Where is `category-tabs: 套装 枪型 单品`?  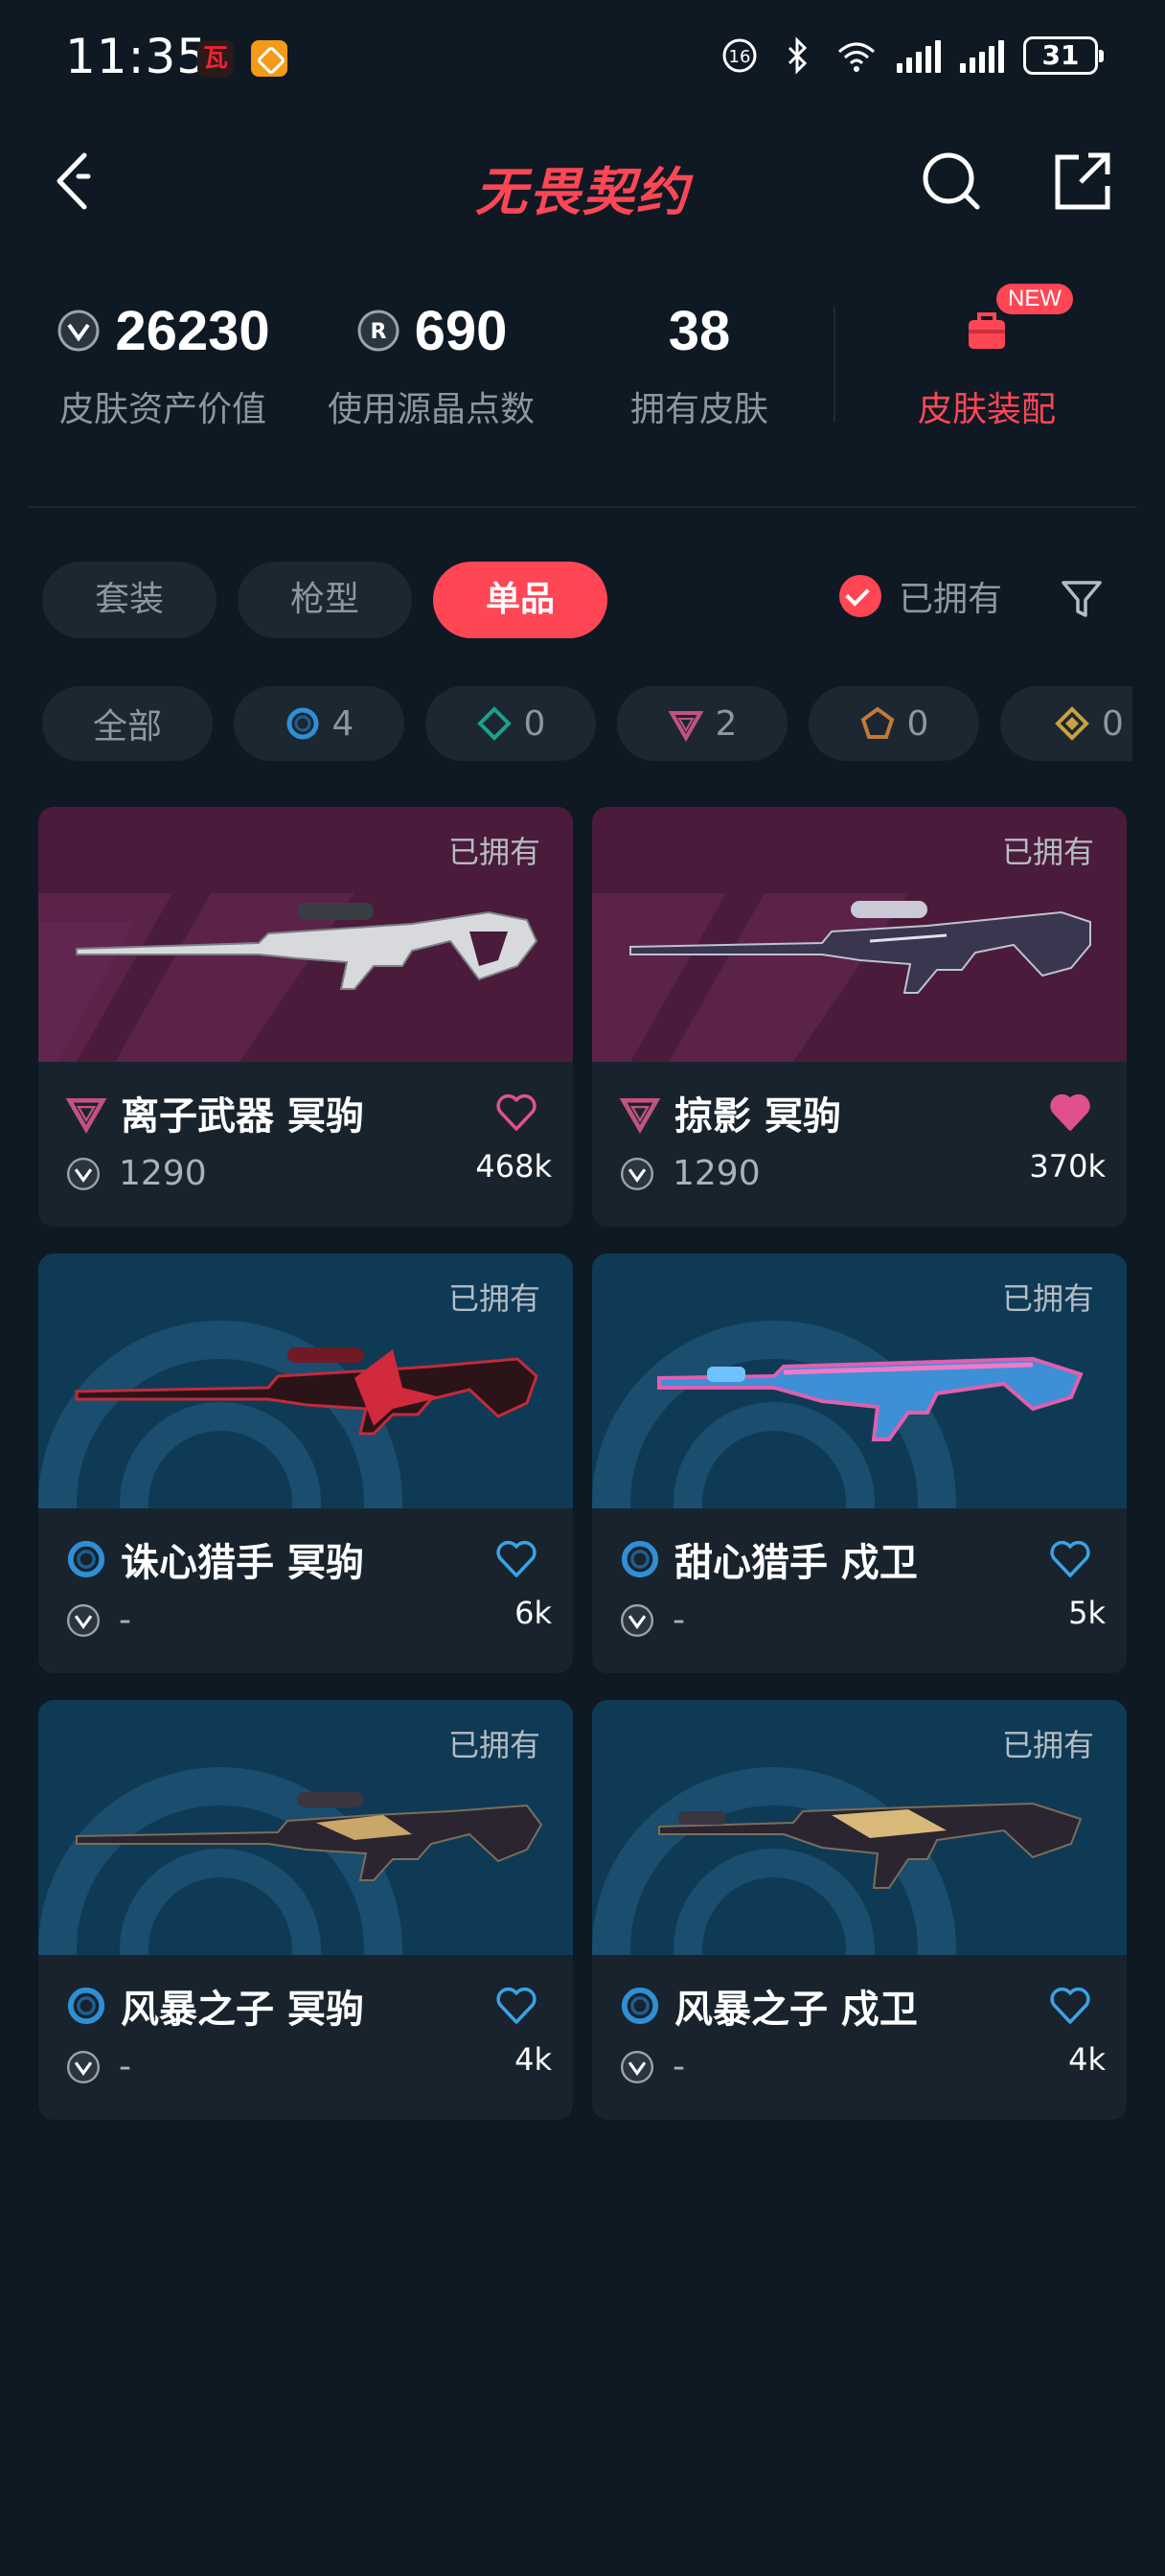
category-tabs: 套装 枪型 单品 is located at coordinates (324, 600).